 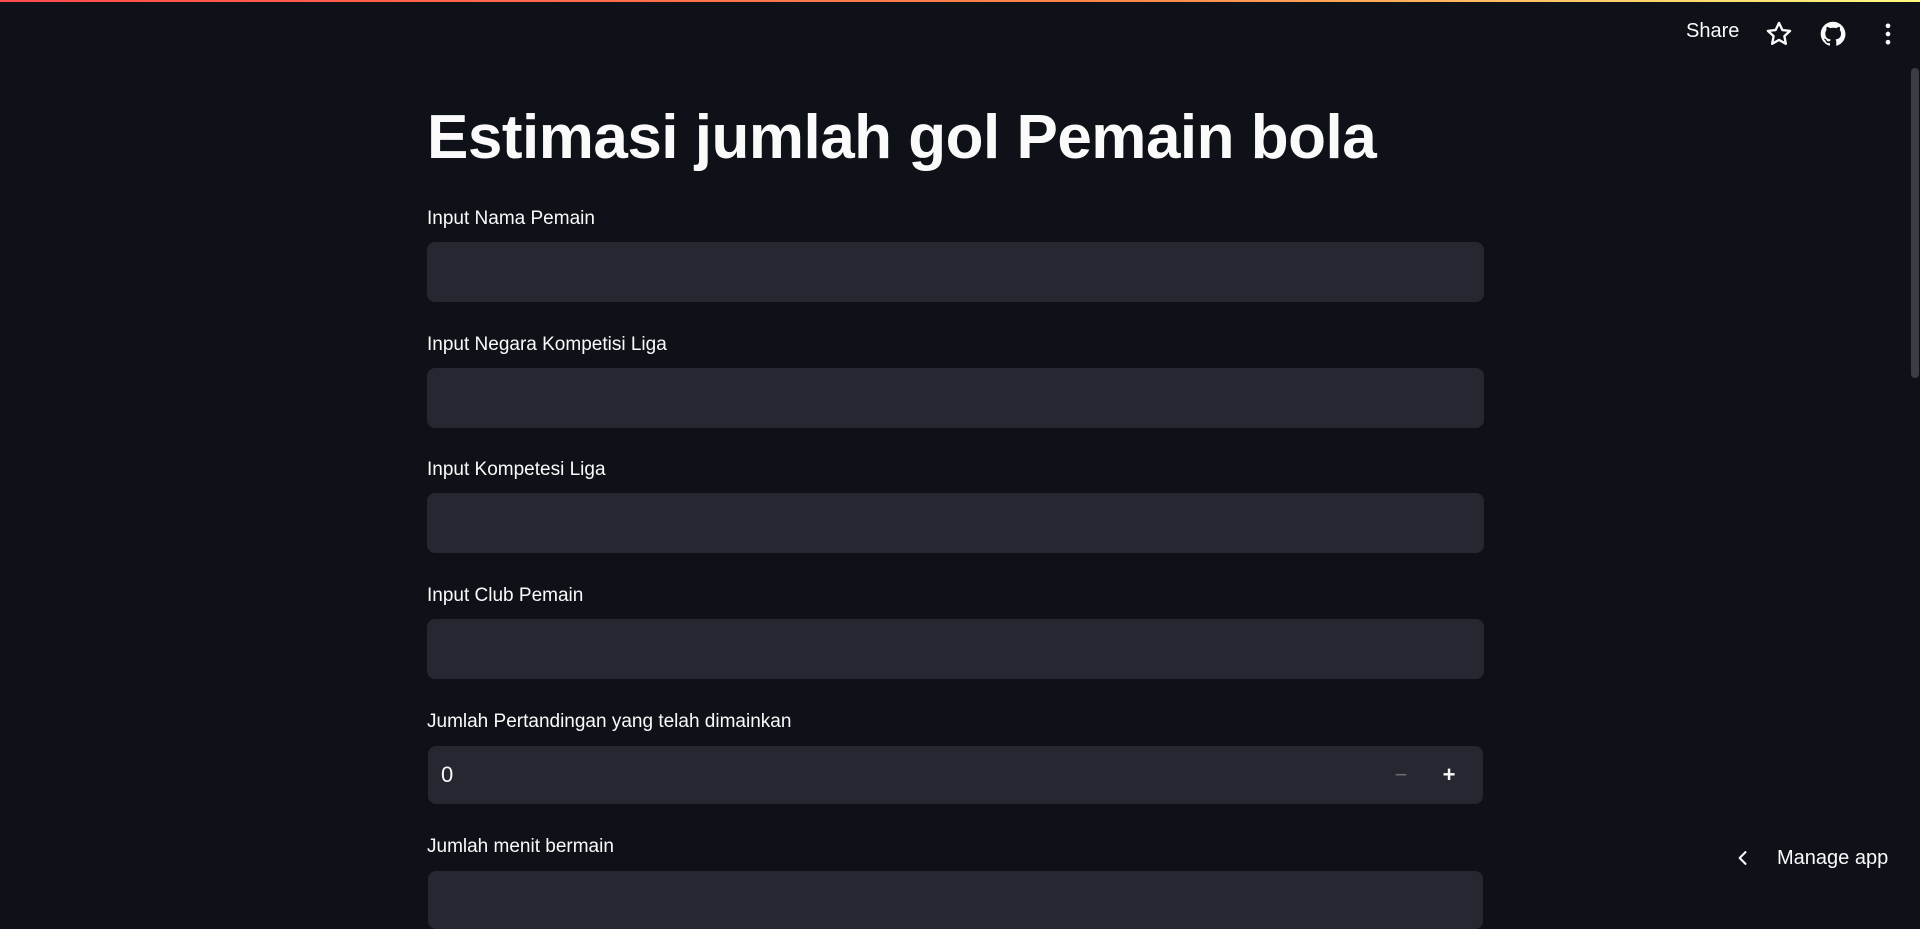 What do you see at coordinates (955, 649) in the screenshot?
I see `player-club-input` at bounding box center [955, 649].